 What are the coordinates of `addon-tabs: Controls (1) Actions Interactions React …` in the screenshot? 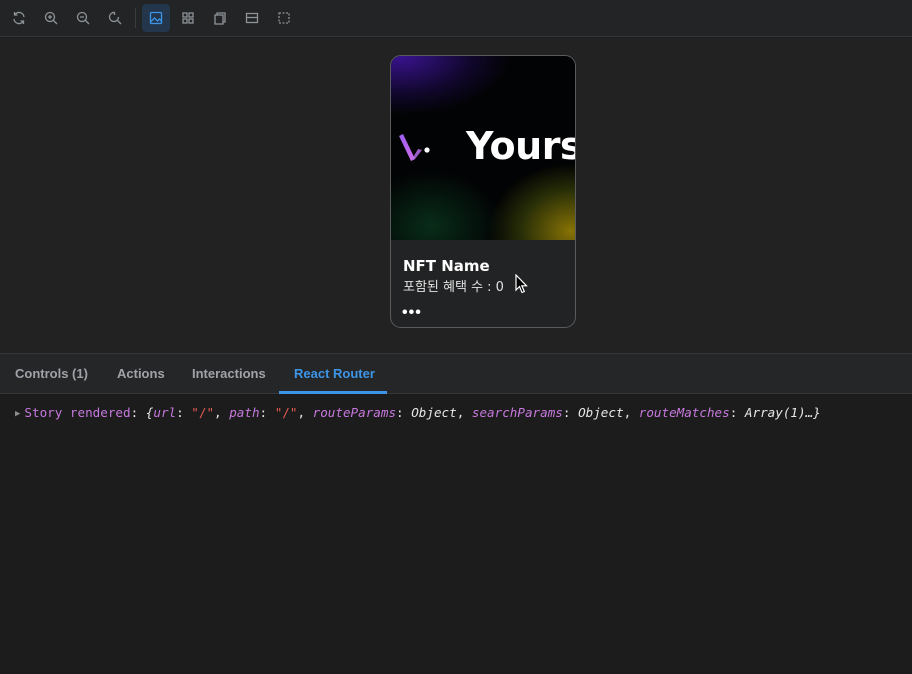 It's located at (456, 373).